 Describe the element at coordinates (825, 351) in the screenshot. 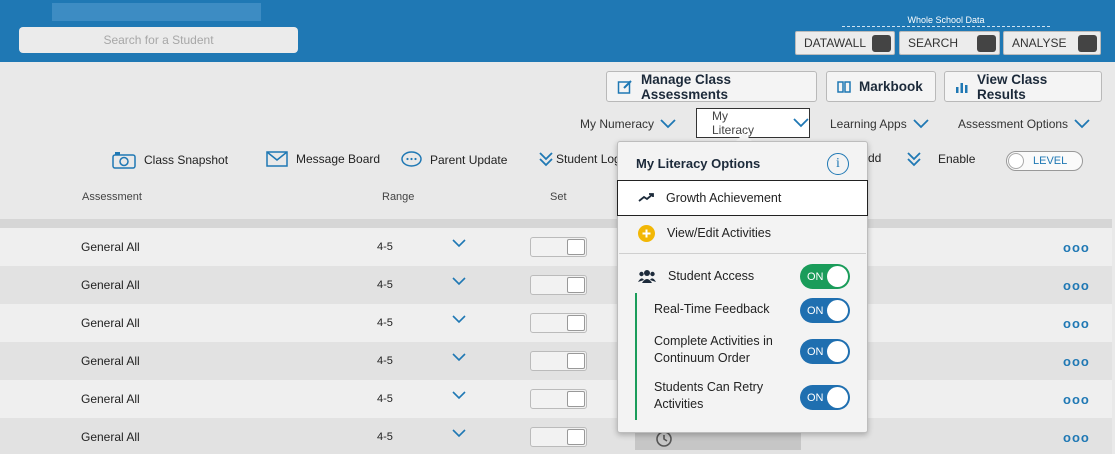

I see `continuum-order-switch: ON` at that location.